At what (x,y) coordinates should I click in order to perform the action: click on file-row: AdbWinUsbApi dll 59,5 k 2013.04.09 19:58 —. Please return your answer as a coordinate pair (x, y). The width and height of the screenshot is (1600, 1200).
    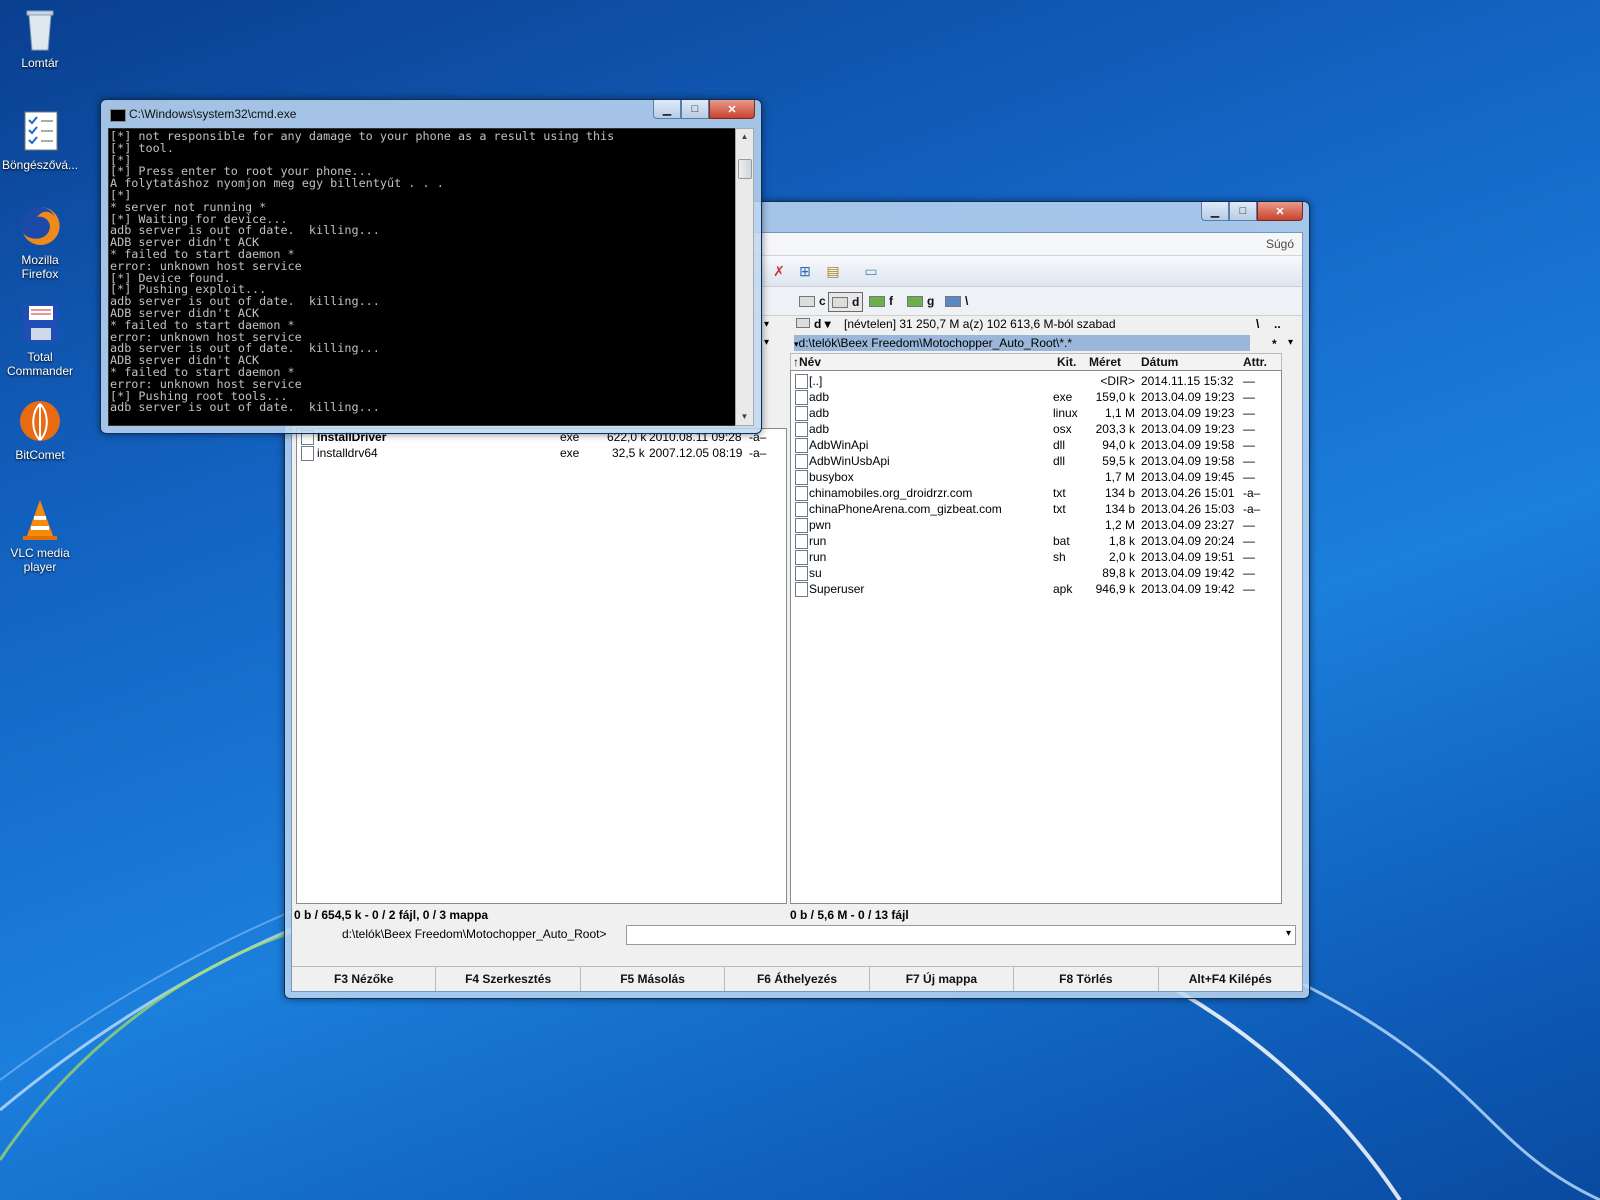
    Looking at the image, I should click on (1036, 461).